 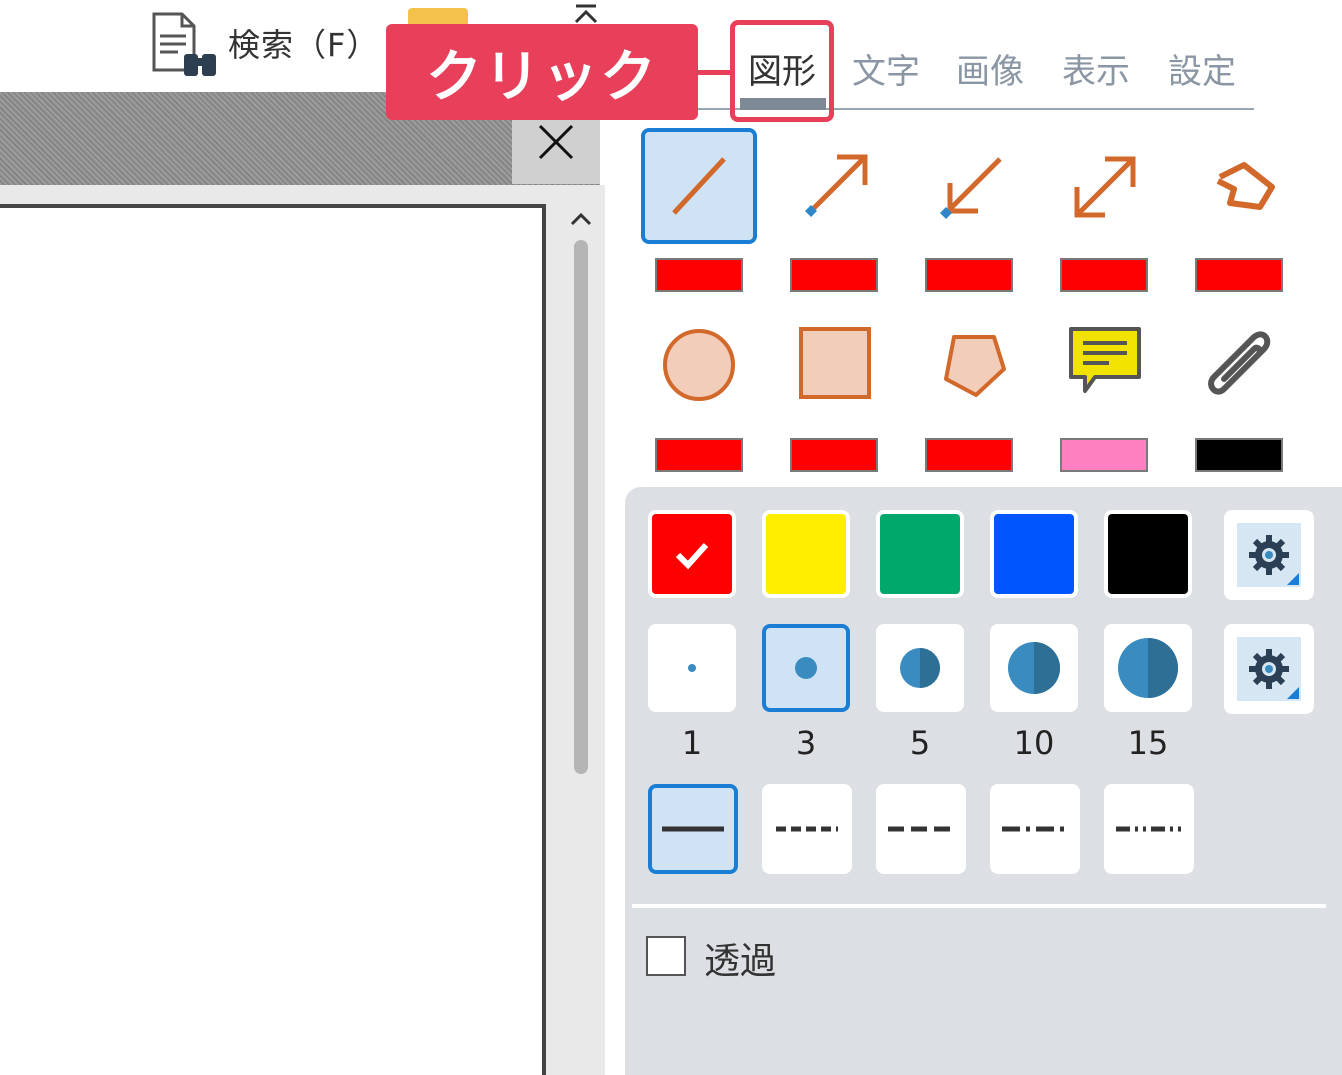 I want to click on dash-dot-dot-line-icon, so click(x=1149, y=829).